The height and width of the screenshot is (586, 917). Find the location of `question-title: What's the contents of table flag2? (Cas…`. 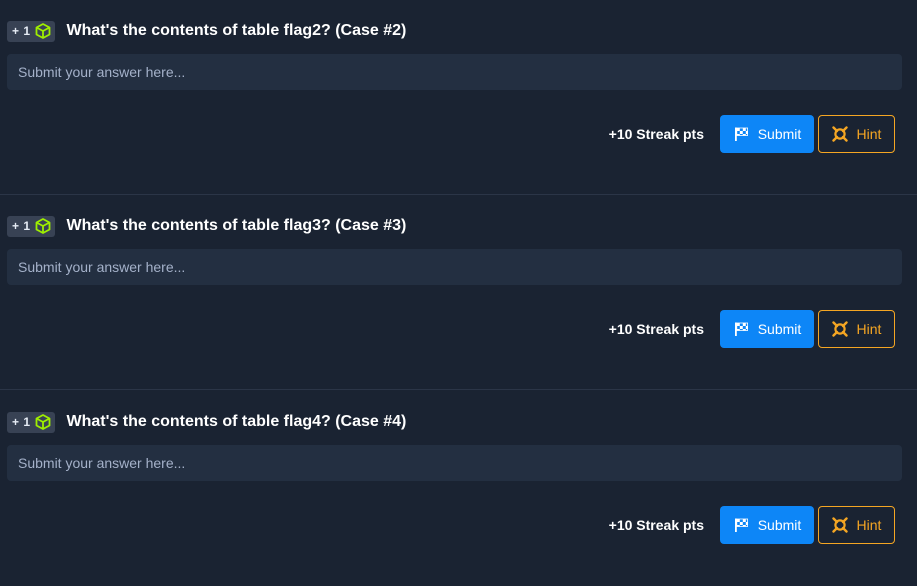

question-title: What's the contents of table flag2? (Cas… is located at coordinates (236, 30).